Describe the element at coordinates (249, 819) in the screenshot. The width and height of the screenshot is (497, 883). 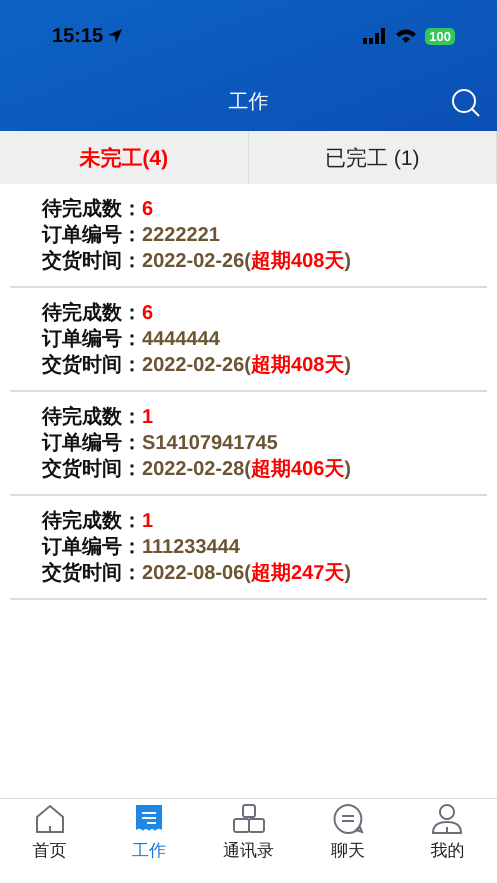
I see `boxes-icon` at that location.